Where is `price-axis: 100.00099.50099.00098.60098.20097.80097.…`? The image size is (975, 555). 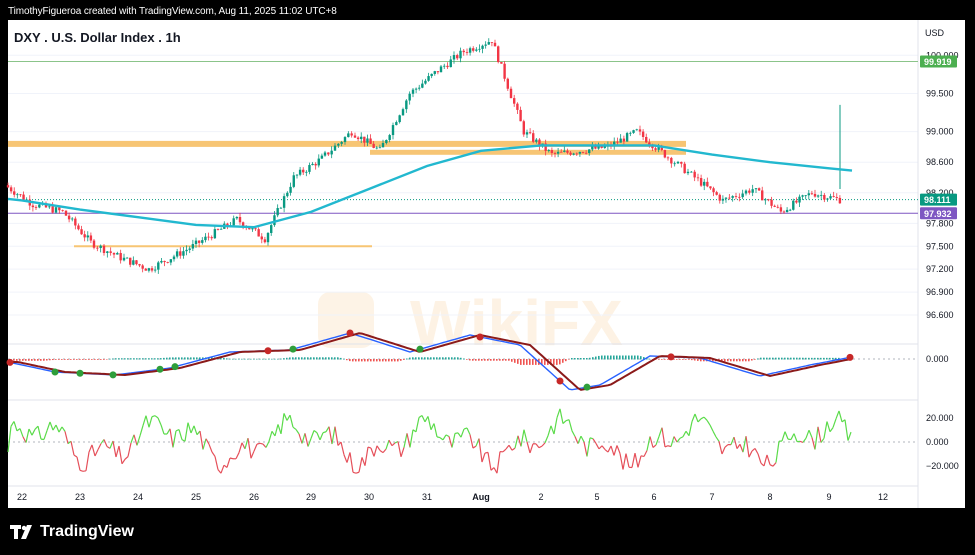
price-axis: 100.00099.50099.00098.60098.20097.80097.… is located at coordinates (939, 260).